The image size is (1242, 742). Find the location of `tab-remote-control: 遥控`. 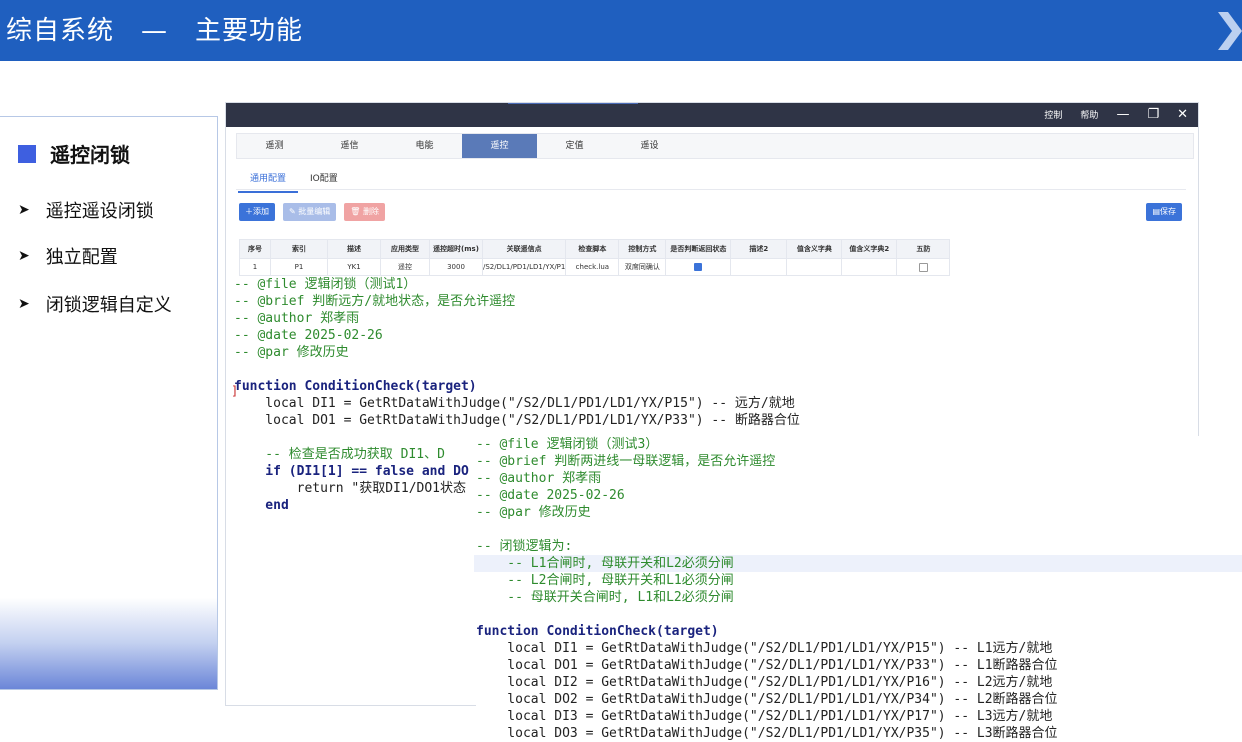

tab-remote-control: 遥控 is located at coordinates (499, 146).